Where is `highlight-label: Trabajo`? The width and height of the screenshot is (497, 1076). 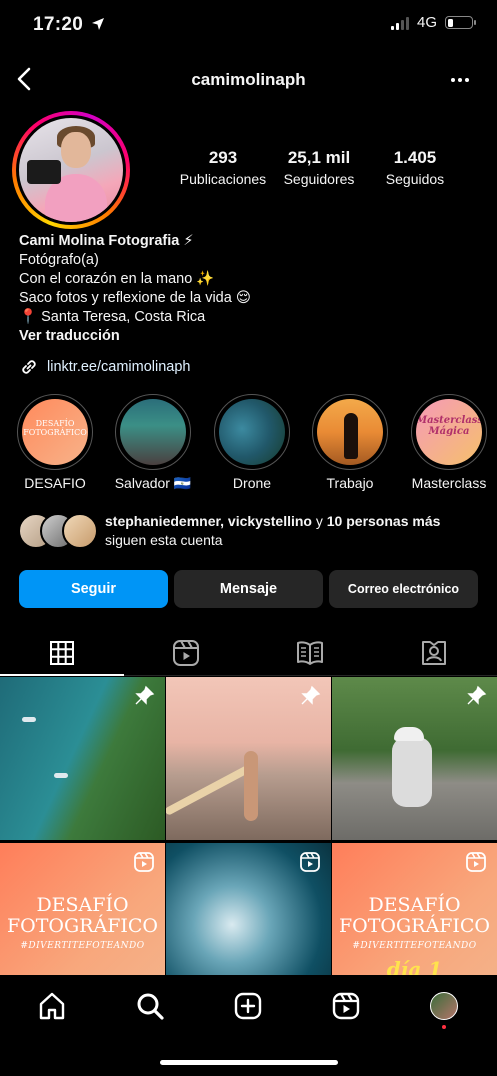
highlight-label: Trabajo is located at coordinates (350, 483).